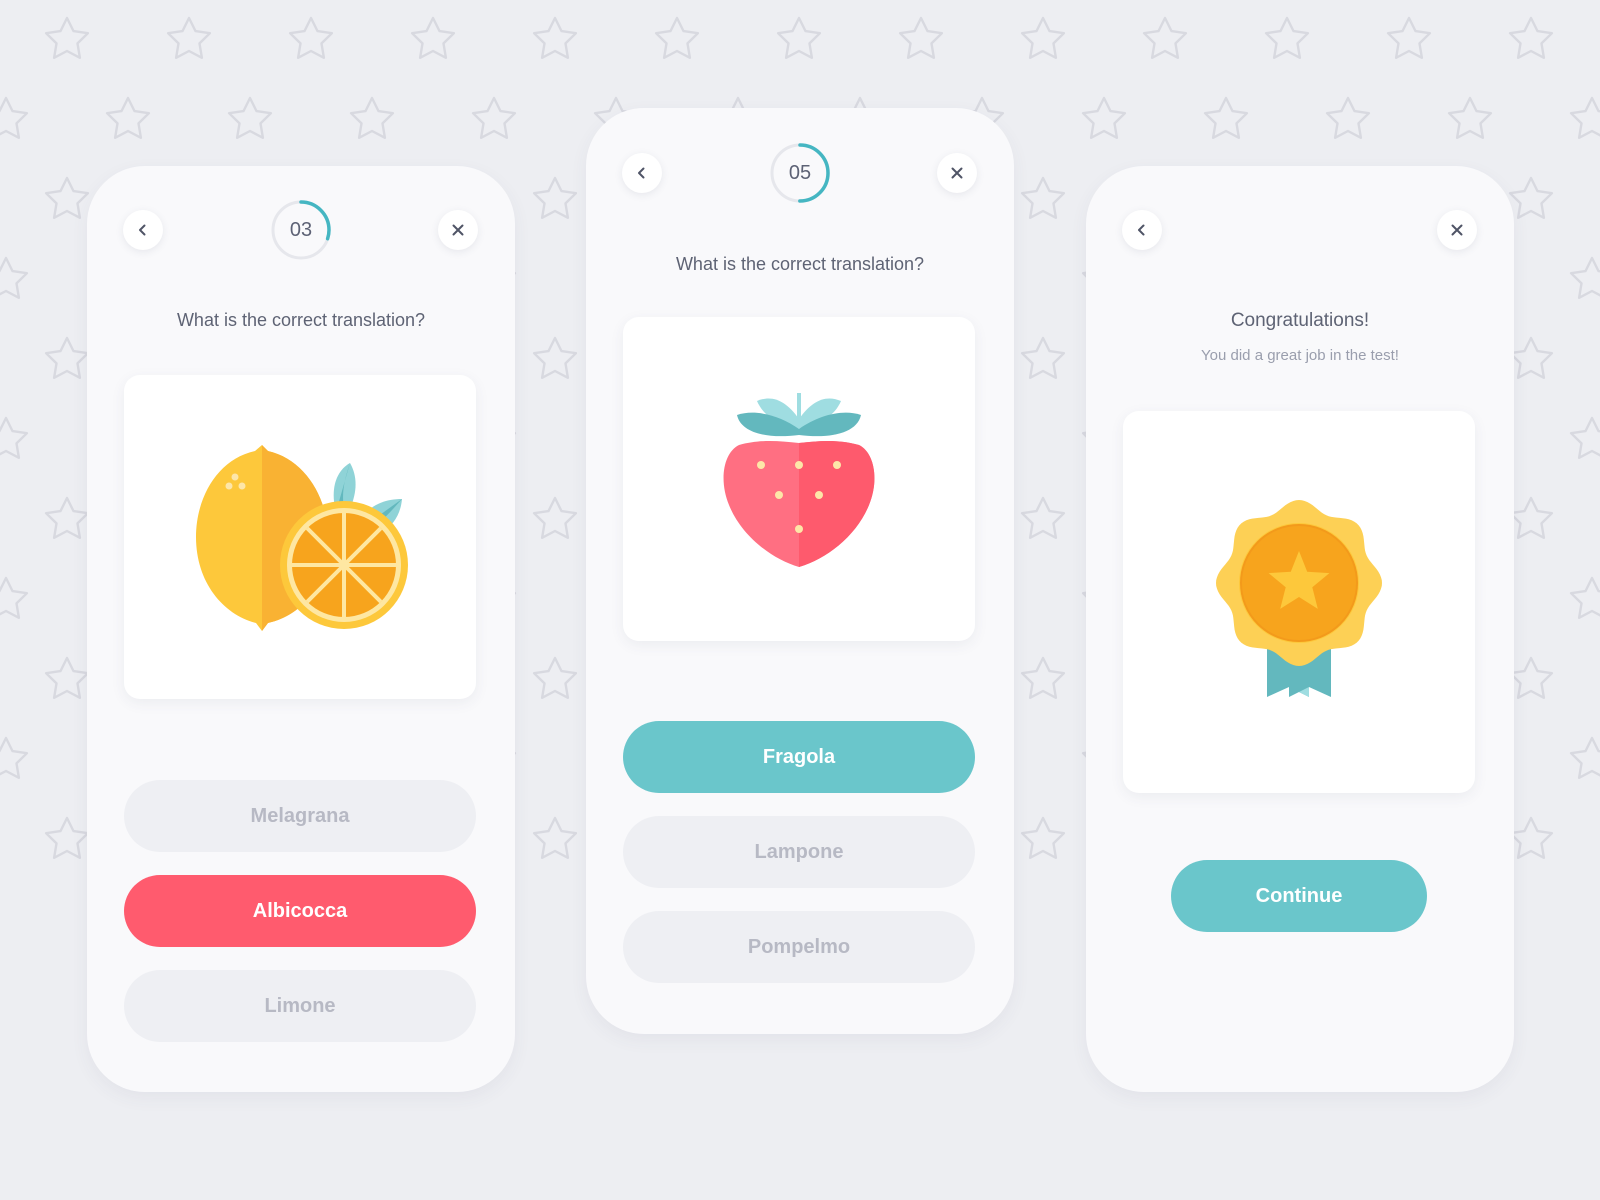 The height and width of the screenshot is (1200, 1600). What do you see at coordinates (300, 1006) in the screenshot?
I see `answer-option: Limone` at bounding box center [300, 1006].